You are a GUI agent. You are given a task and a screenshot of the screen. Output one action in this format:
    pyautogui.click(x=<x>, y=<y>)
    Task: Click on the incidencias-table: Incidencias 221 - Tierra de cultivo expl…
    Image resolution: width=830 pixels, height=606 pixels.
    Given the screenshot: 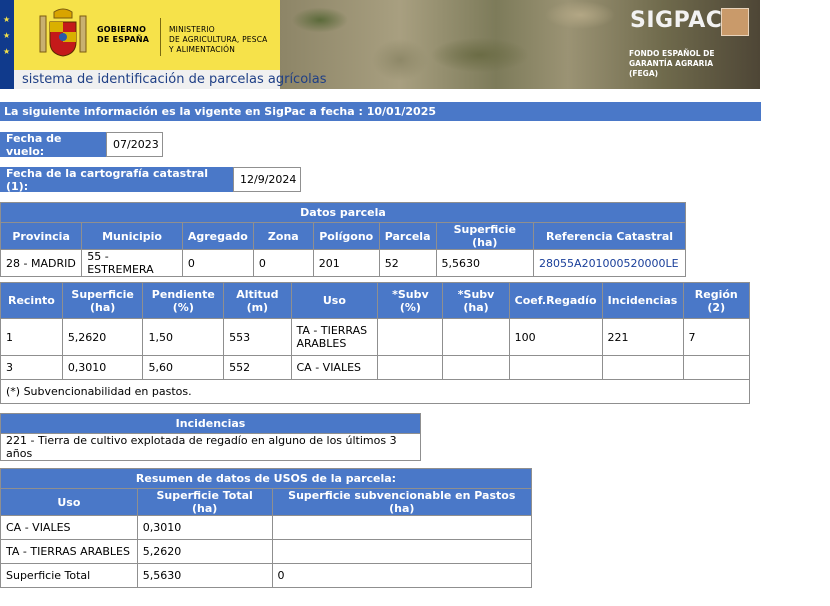 What is the action you would take?
    pyautogui.click(x=210, y=437)
    